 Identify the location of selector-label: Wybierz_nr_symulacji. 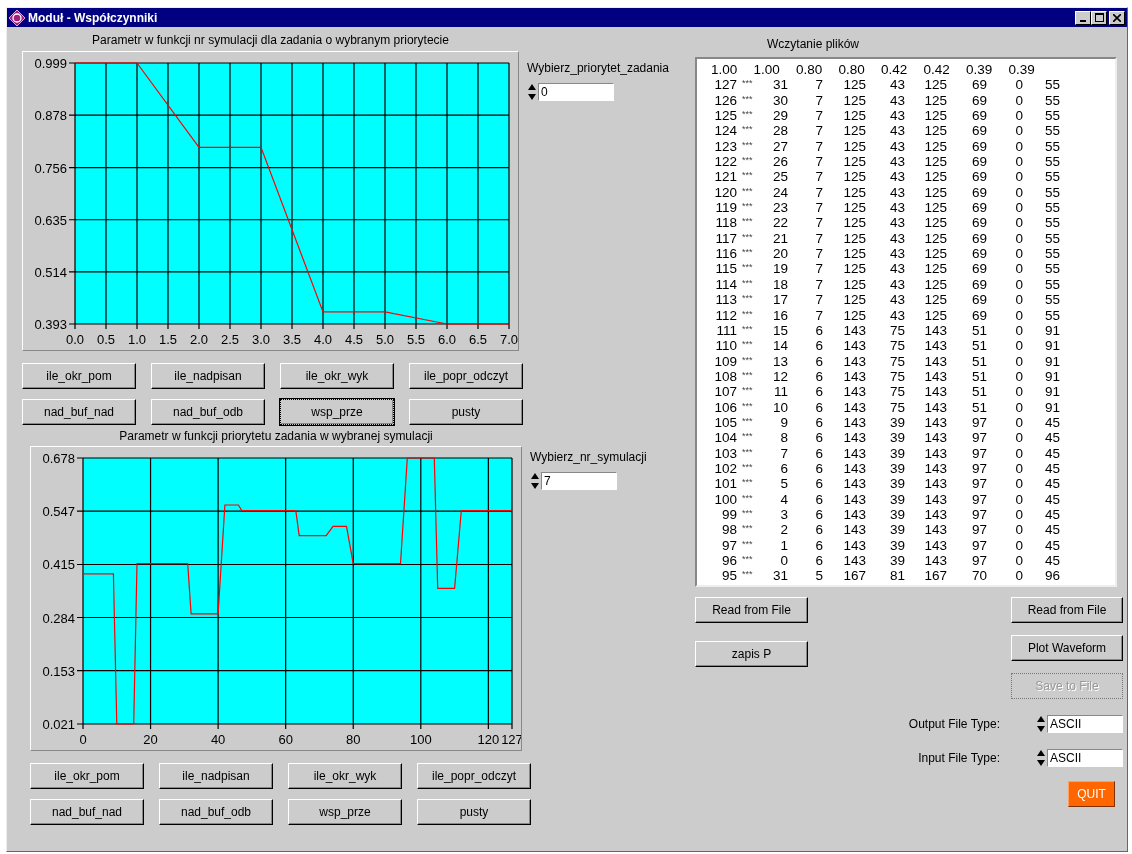
(588, 457).